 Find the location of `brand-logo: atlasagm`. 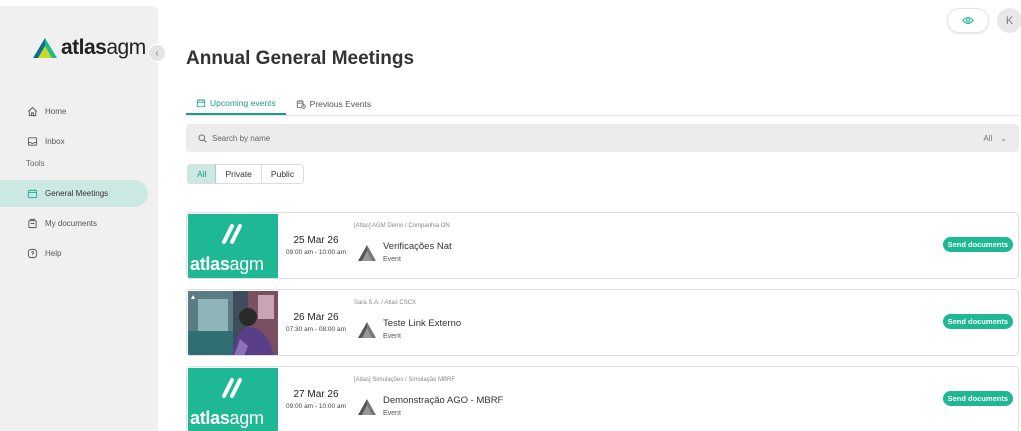

brand-logo: atlasagm is located at coordinates (89, 48).